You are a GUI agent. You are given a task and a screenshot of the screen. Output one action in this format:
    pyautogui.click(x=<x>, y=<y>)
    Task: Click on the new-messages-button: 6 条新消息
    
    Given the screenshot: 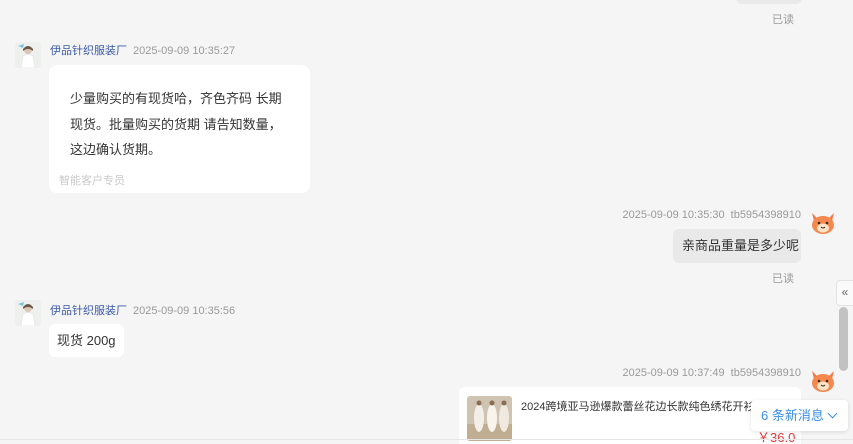 What is the action you would take?
    pyautogui.click(x=799, y=415)
    